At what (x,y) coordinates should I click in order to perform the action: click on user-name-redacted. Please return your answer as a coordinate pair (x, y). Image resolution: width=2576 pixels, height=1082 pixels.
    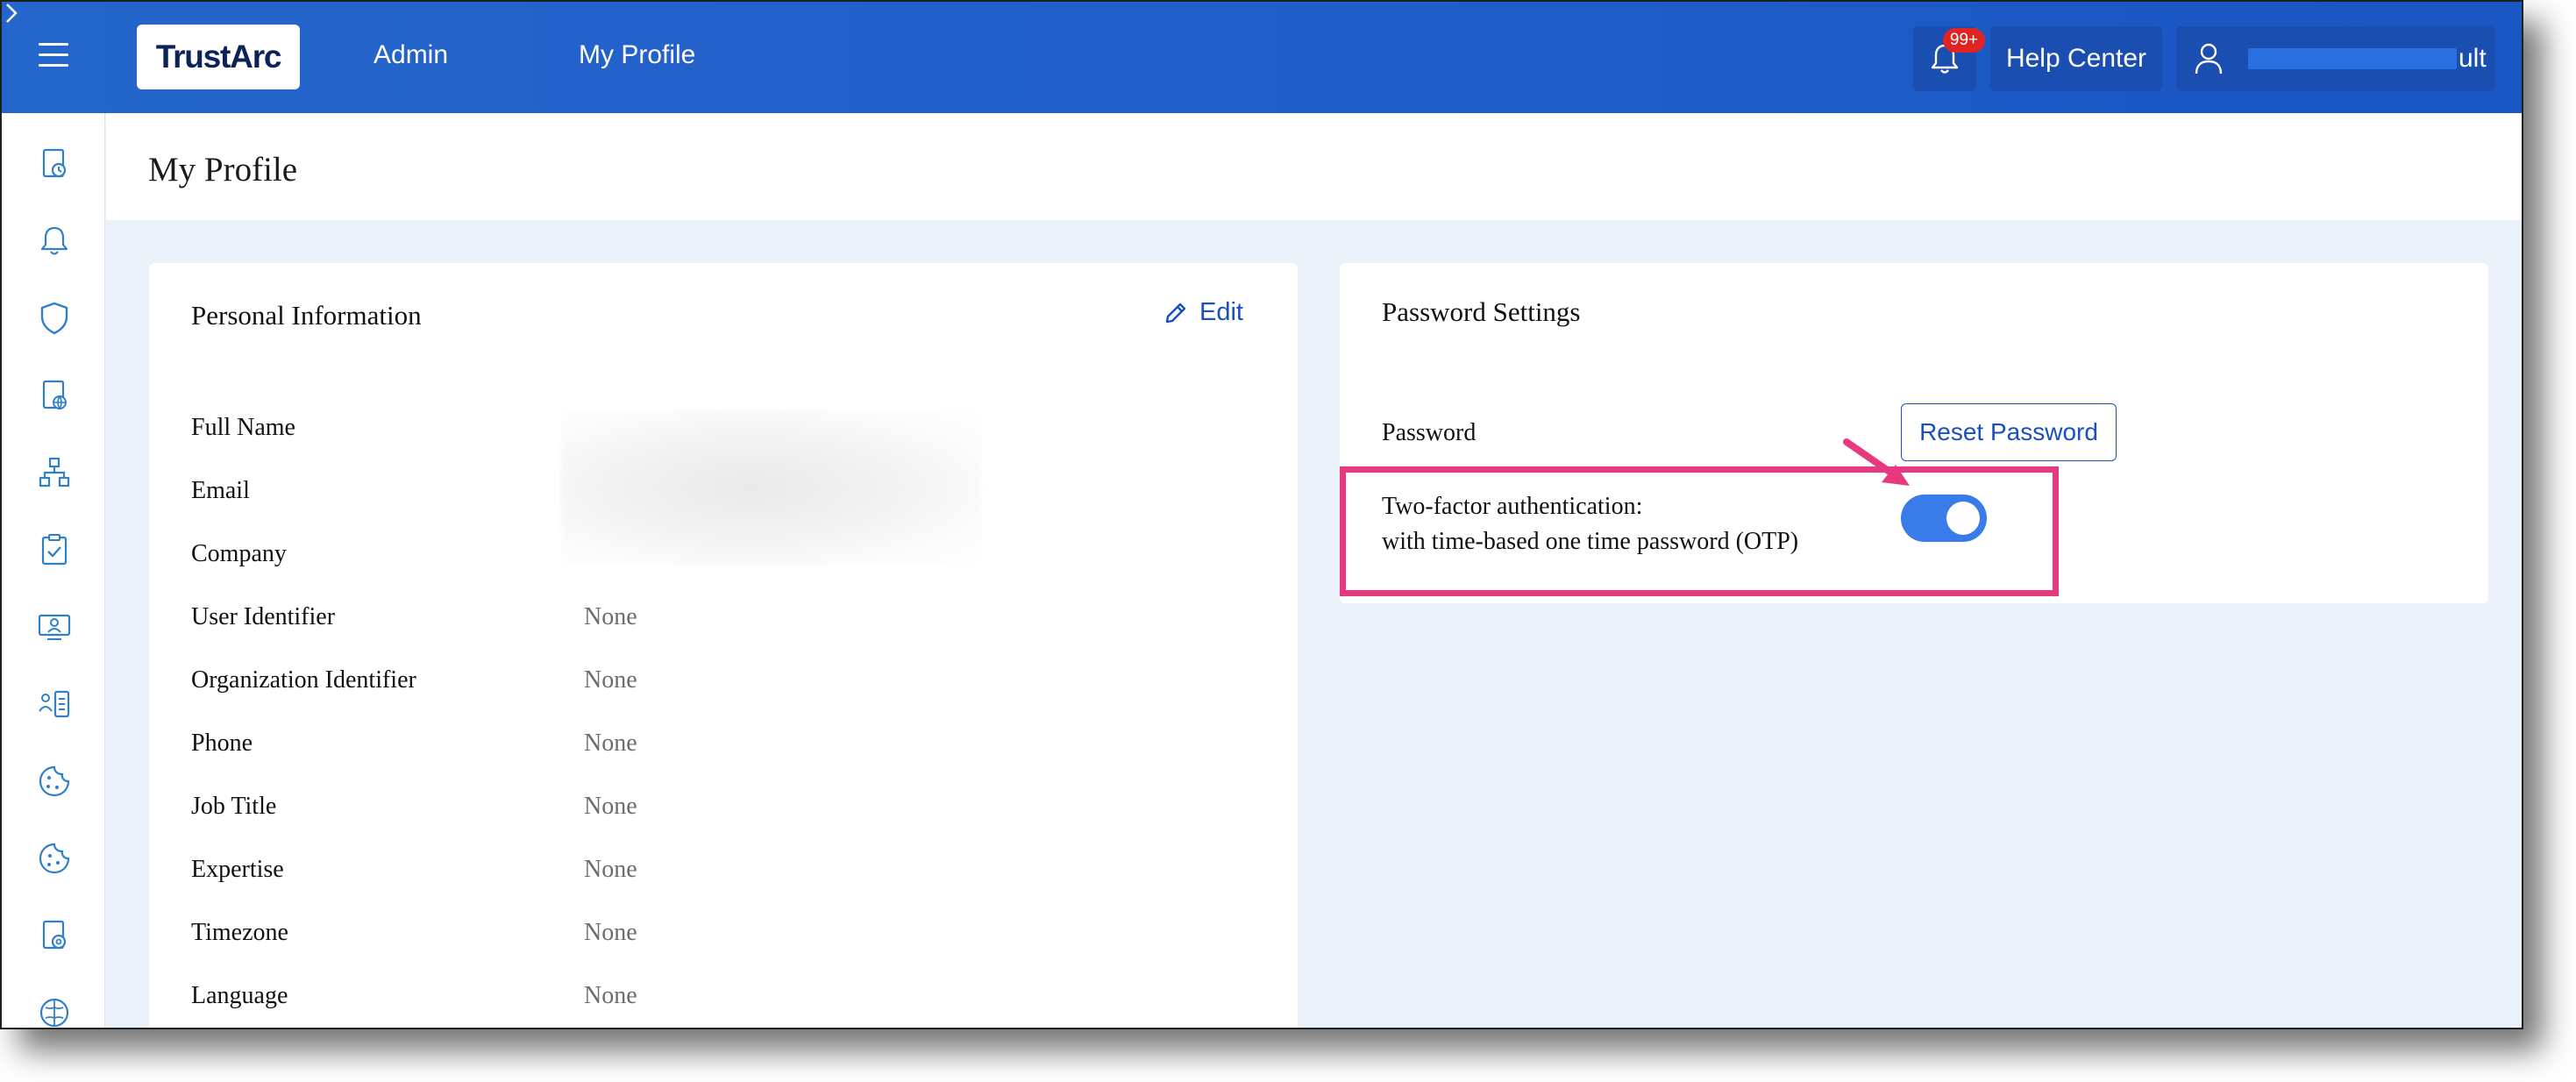
    Looking at the image, I should click on (2352, 59).